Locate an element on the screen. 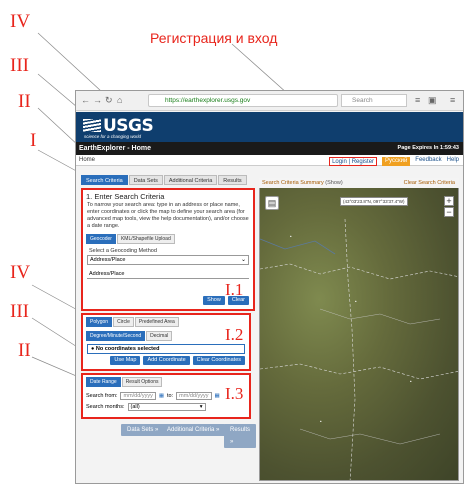  tab-search-criteria: Search Criteria is located at coordinates (104, 180).